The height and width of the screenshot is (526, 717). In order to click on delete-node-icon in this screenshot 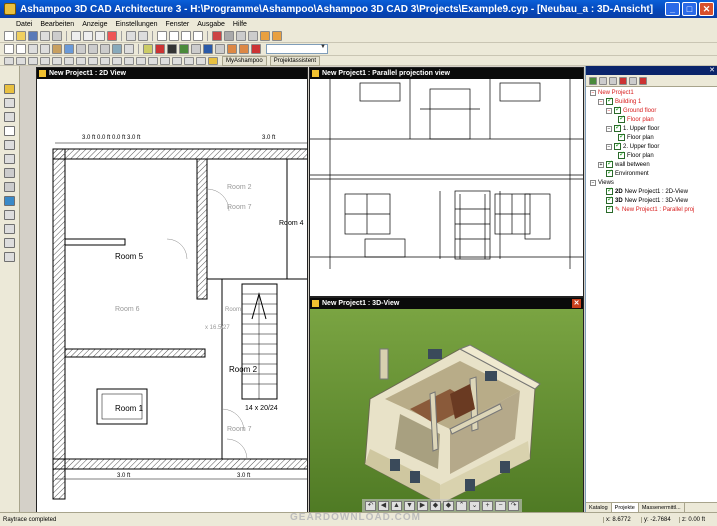, I will do `click(623, 80)`.